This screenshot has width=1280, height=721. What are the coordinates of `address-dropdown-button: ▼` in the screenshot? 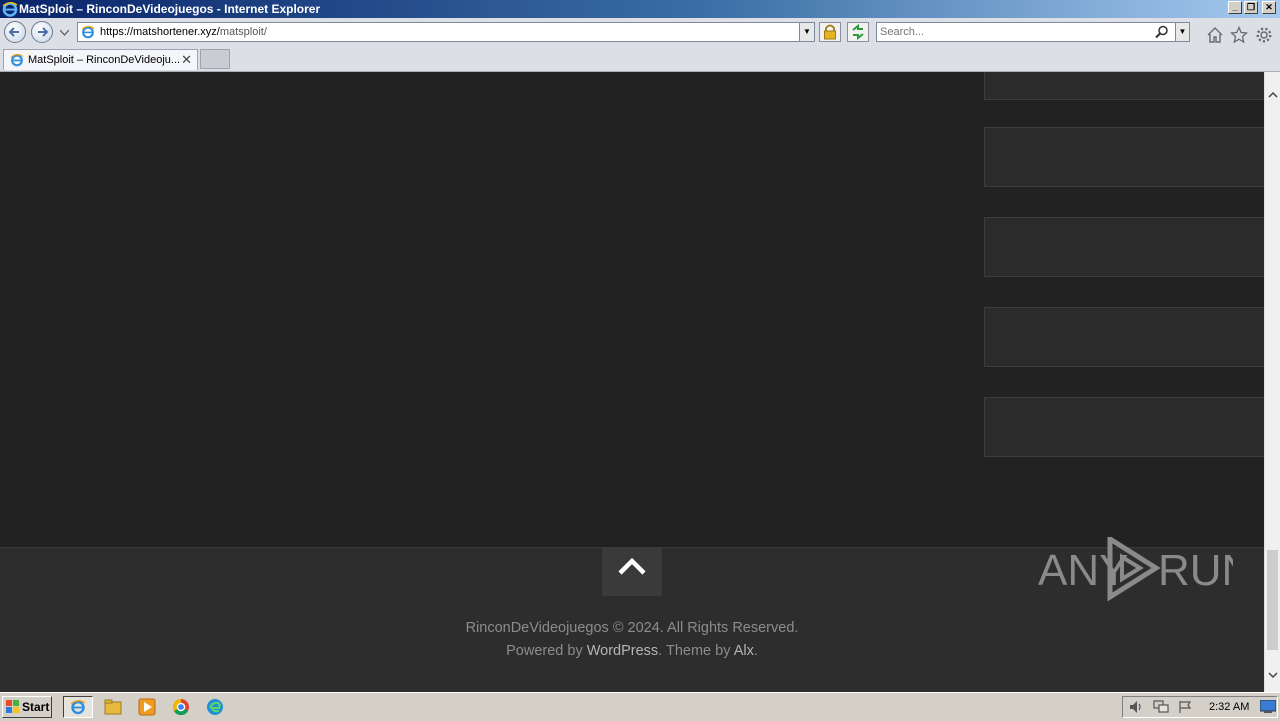 It's located at (806, 32).